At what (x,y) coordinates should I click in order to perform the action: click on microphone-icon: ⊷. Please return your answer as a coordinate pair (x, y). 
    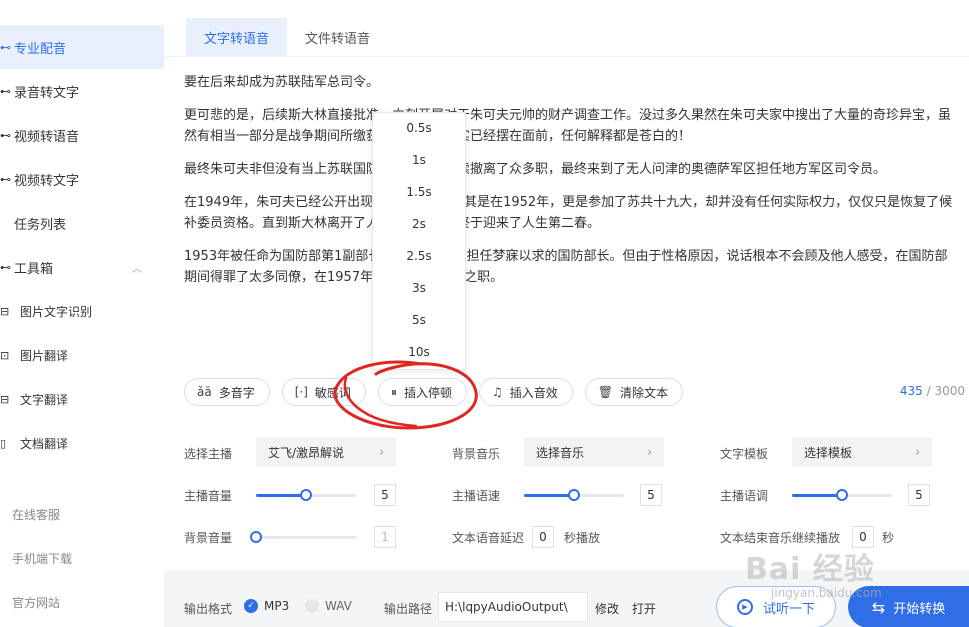
    Looking at the image, I should click on (5, 47).